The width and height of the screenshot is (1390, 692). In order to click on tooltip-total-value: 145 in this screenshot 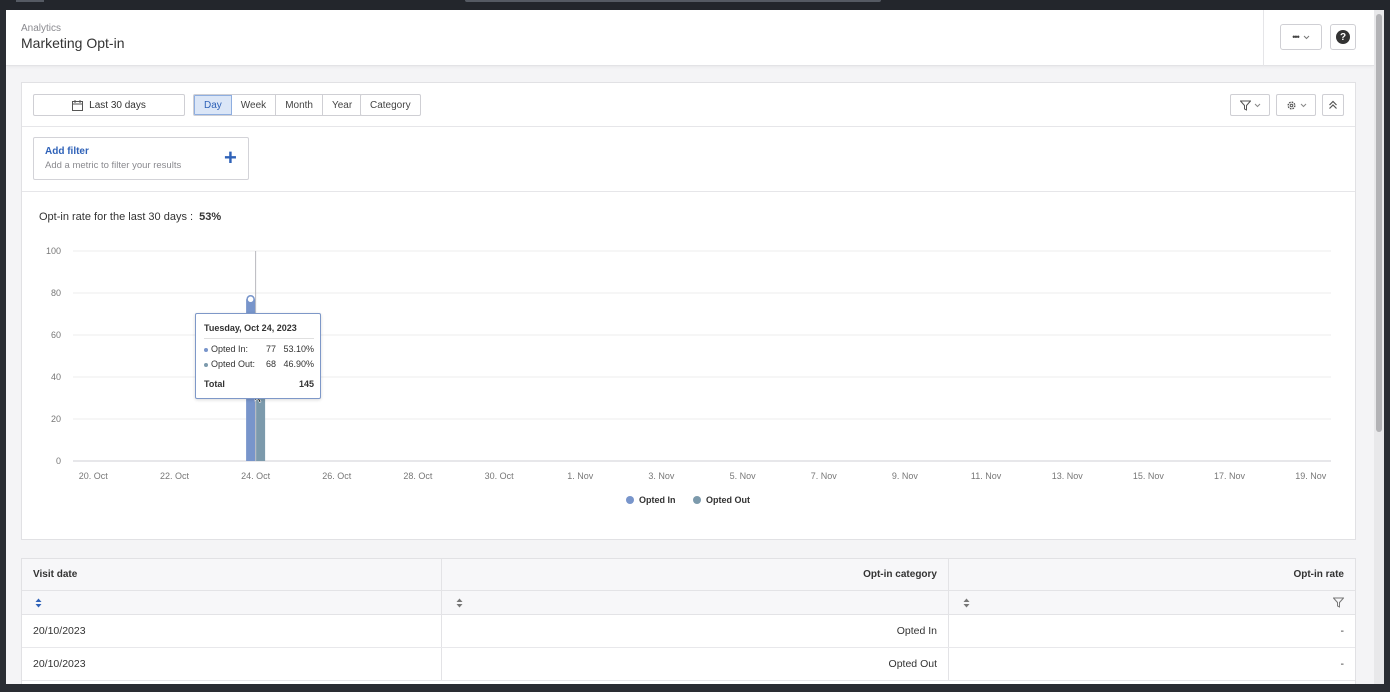, I will do `click(306, 384)`.